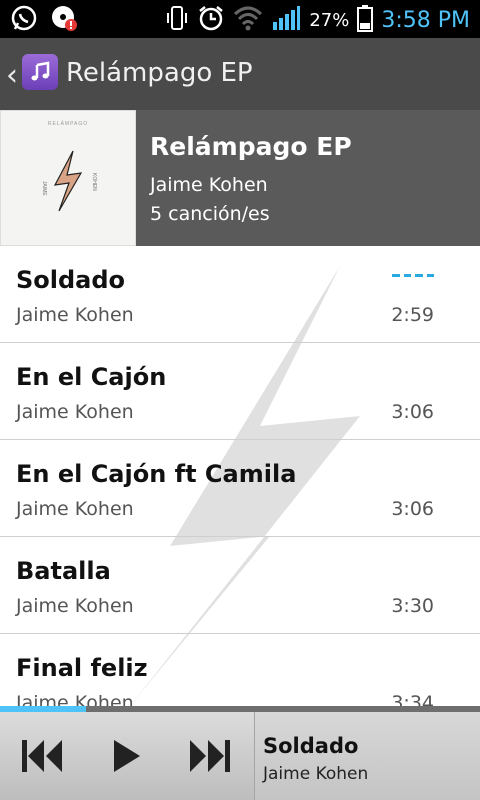  I want to click on album-art-left-text: JAIME, so click(44, 188).